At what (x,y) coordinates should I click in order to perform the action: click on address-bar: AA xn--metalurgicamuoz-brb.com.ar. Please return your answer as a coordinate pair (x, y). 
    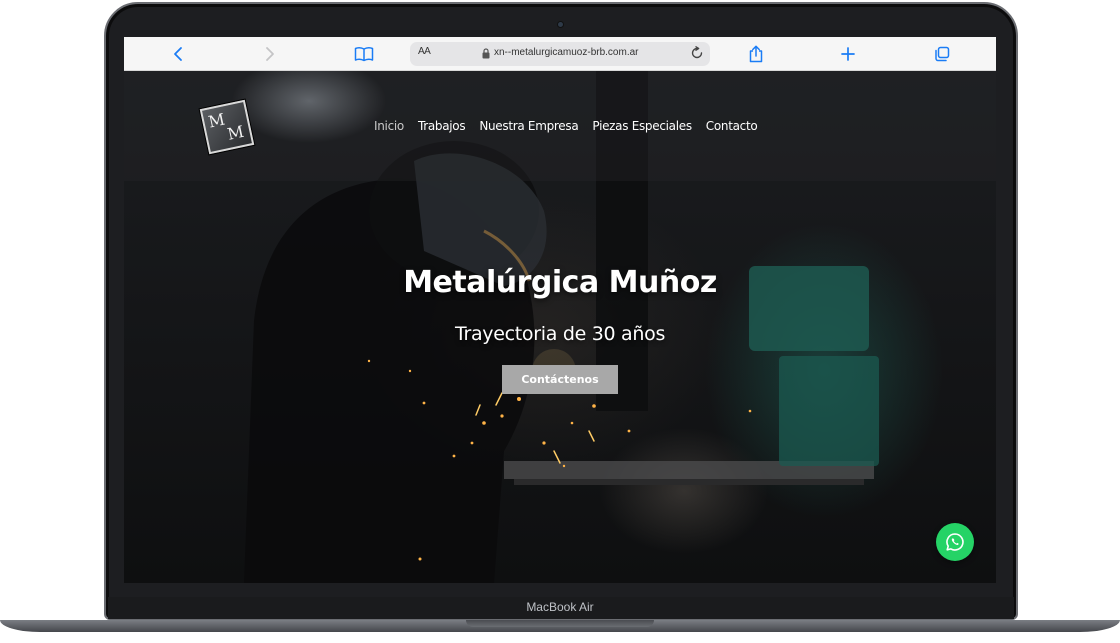
    Looking at the image, I should click on (560, 54).